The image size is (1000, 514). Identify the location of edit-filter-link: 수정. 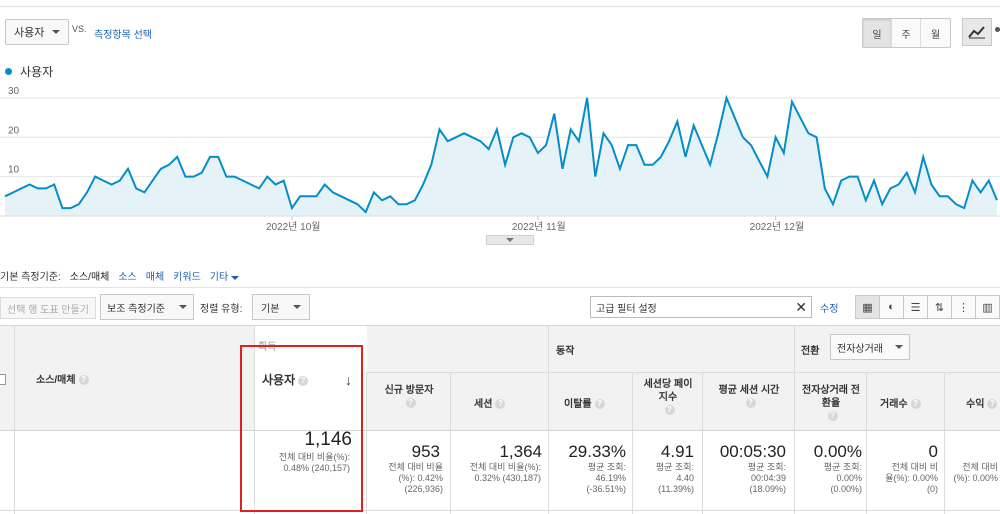
(829, 307).